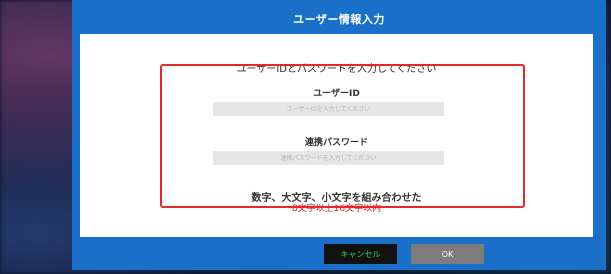 The image size is (611, 274). I want to click on instruction-text: ユーザーIDとパスワードを入力してください, so click(336, 69).